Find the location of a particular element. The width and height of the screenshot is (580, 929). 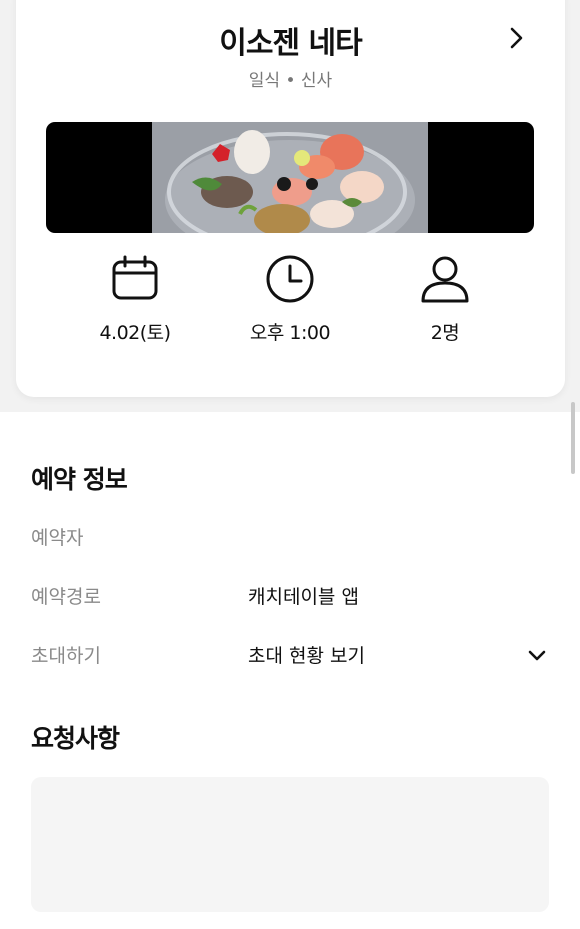

clock-icon is located at coordinates (290, 279).